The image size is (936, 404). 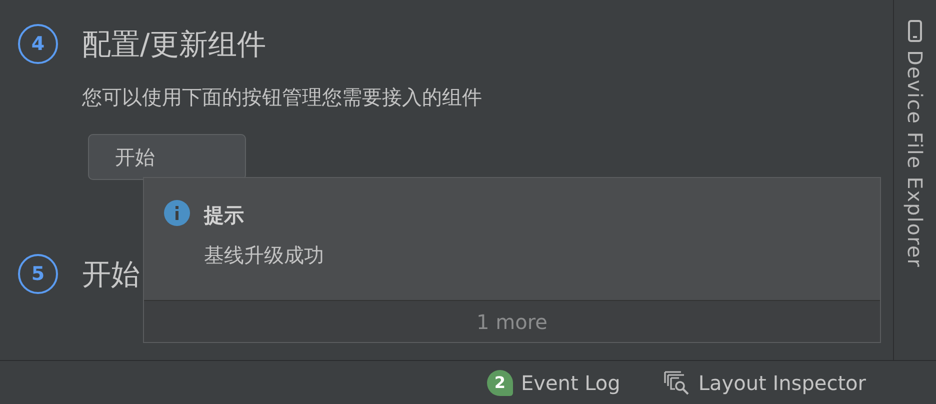 I want to click on start-config-button: 开始, so click(x=167, y=157).